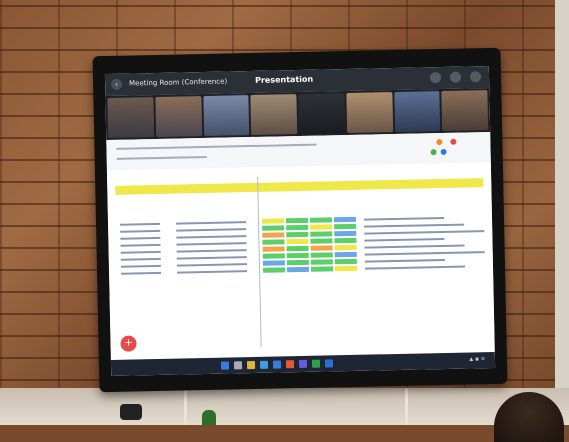 The image size is (569, 442). I want to click on power-plug, so click(131, 412).